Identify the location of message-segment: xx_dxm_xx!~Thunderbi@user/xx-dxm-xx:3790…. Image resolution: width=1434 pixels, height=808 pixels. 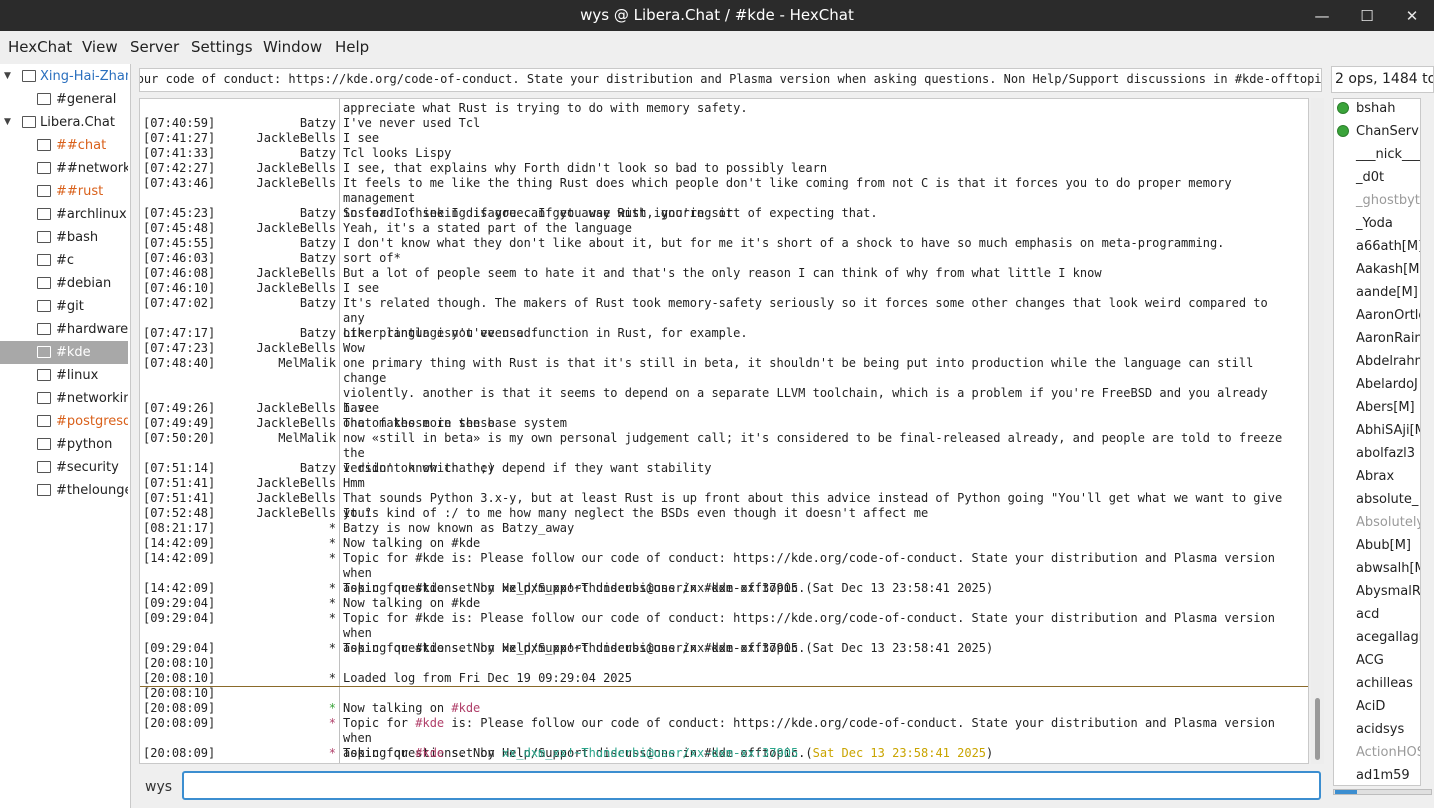
(650, 753).